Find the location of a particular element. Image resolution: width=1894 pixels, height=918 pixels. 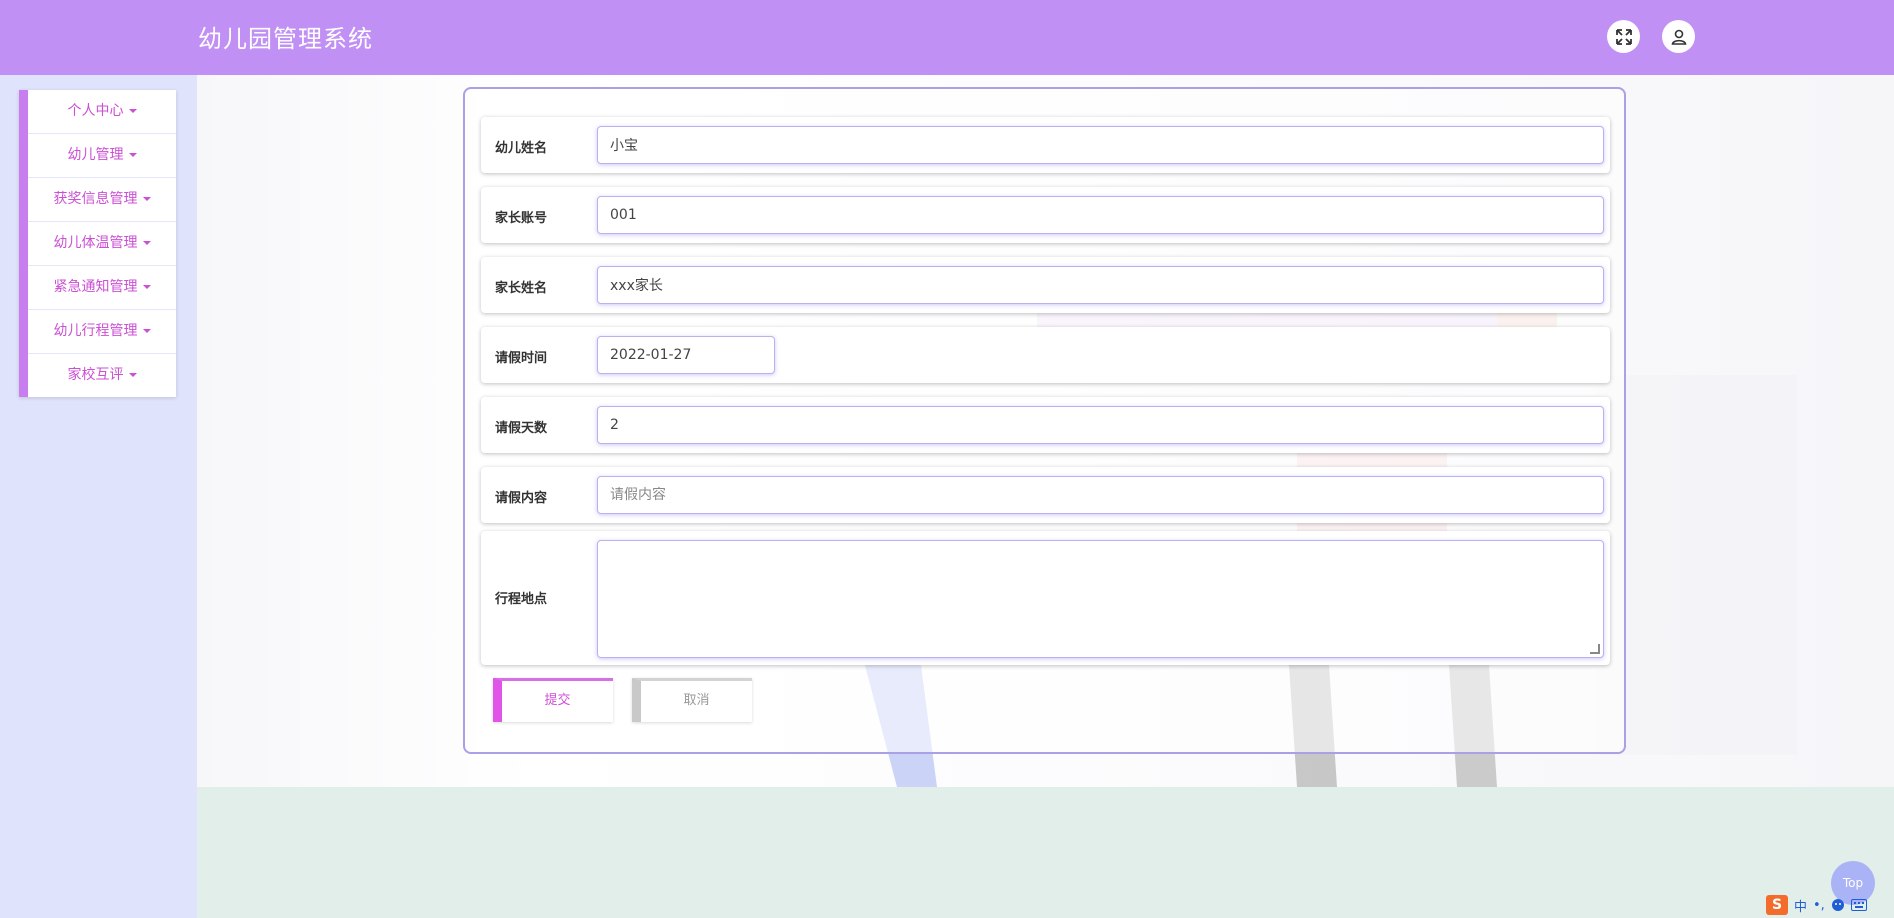

sidebar-item-child-management: 幼儿管理 is located at coordinates (102, 156).